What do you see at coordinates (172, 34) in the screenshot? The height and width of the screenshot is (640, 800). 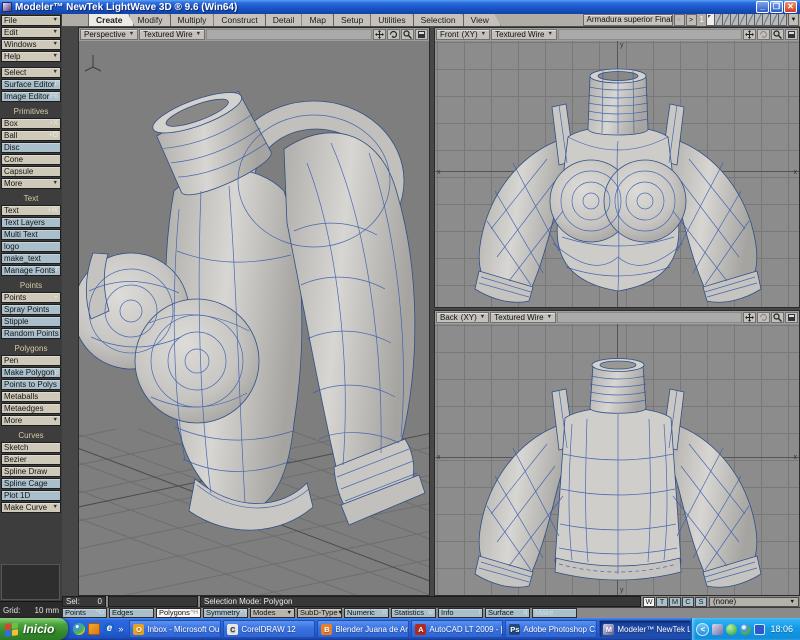 I see `perspective-style-dropdown: Textured Wire ▼` at bounding box center [172, 34].